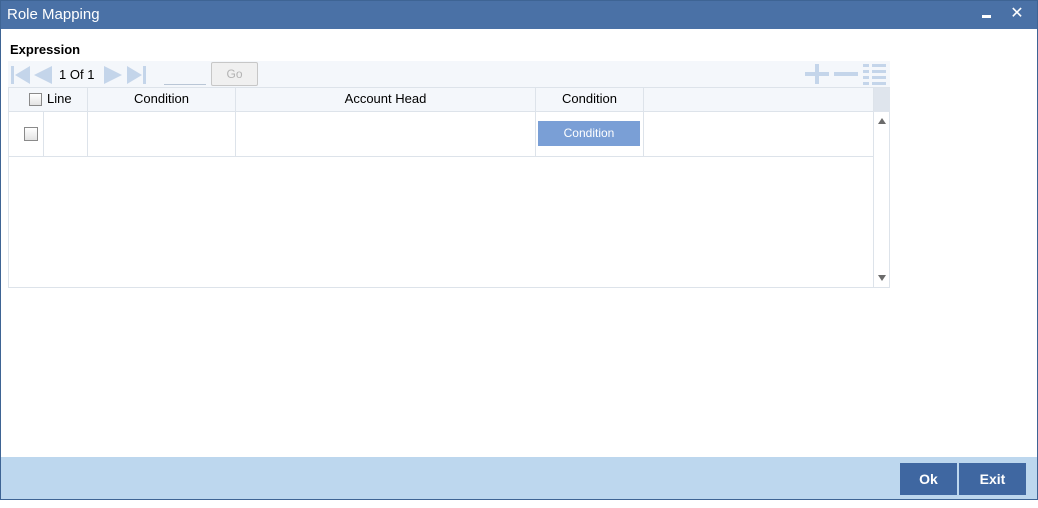 Image resolution: width=1038 pixels, height=508 pixels. What do you see at coordinates (846, 74) in the screenshot?
I see `delete-row-icon` at bounding box center [846, 74].